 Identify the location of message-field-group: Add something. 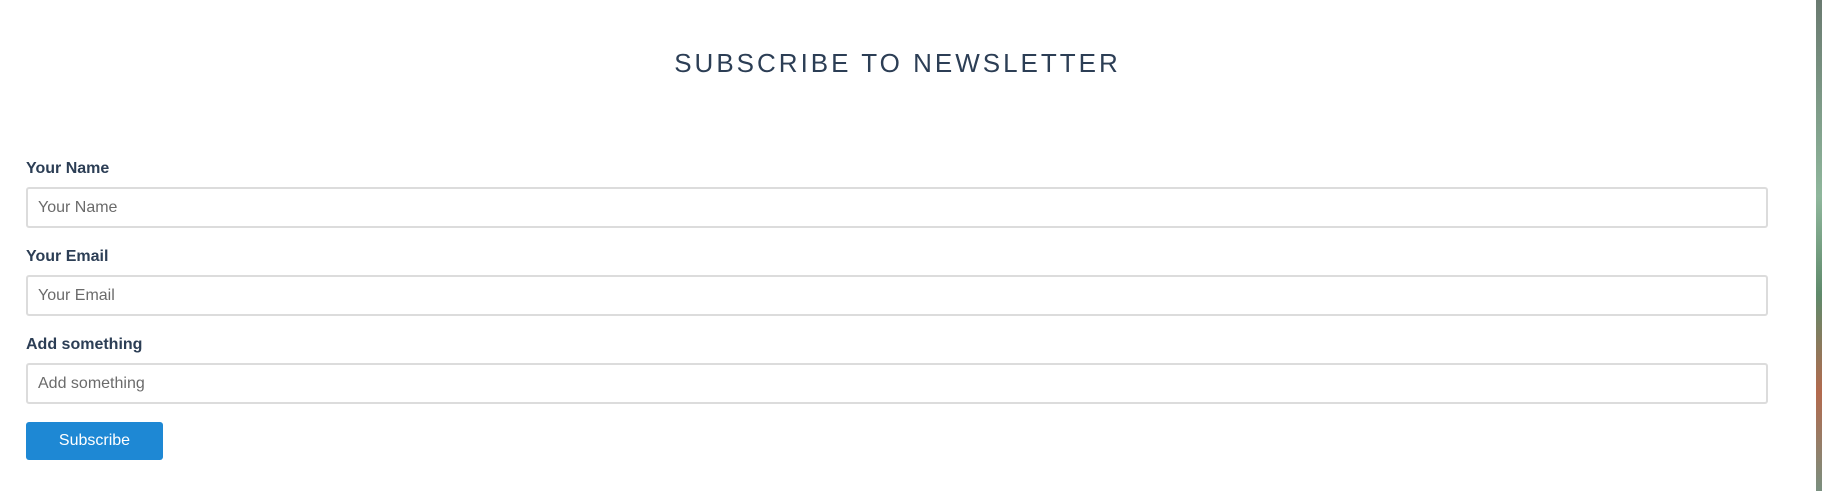
(897, 370).